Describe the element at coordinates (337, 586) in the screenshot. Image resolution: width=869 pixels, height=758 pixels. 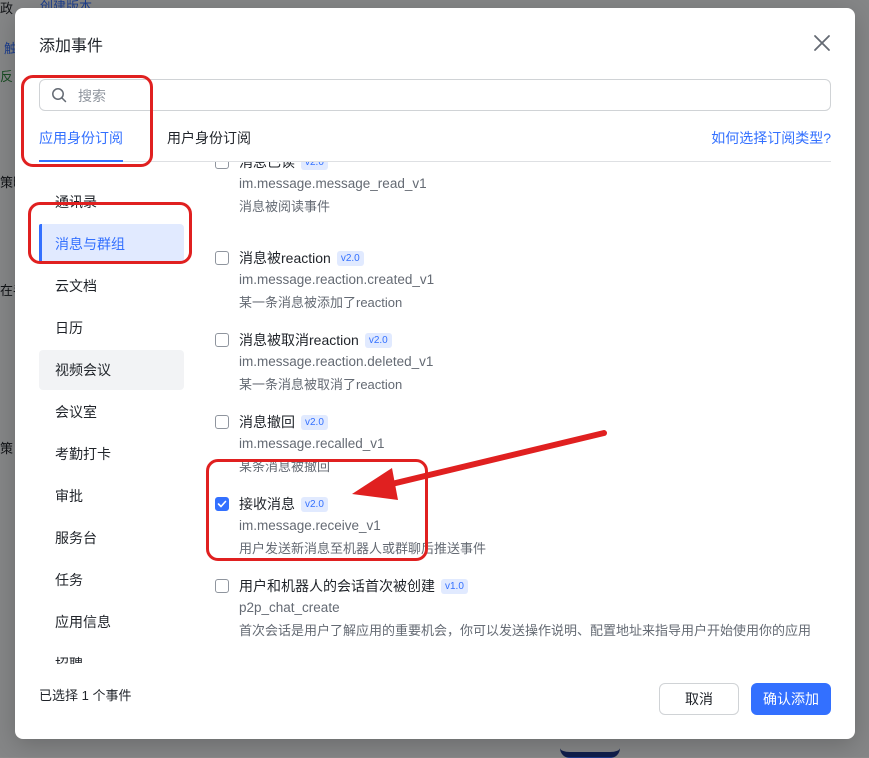
I see `event-name: 用户和机器人的会话首次被创建` at that location.